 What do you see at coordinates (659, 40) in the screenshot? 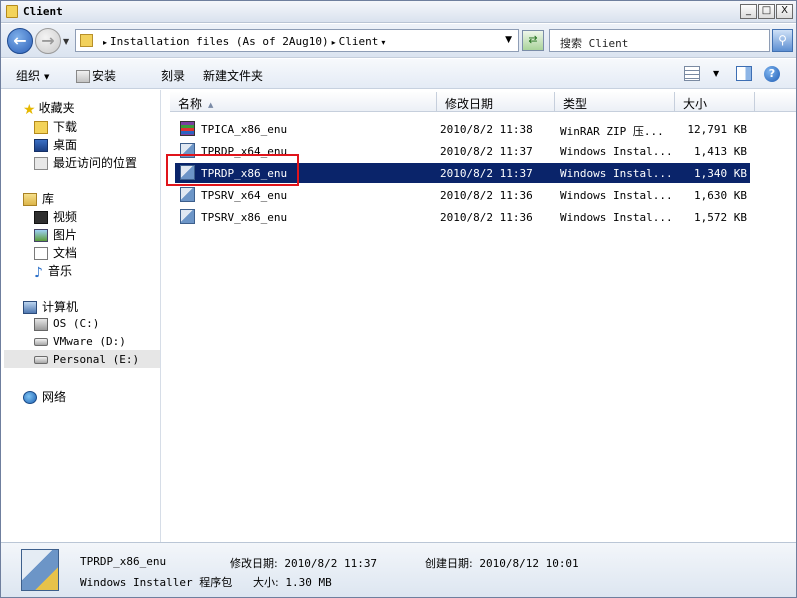
I see `search-input: 搜索 Client` at bounding box center [659, 40].